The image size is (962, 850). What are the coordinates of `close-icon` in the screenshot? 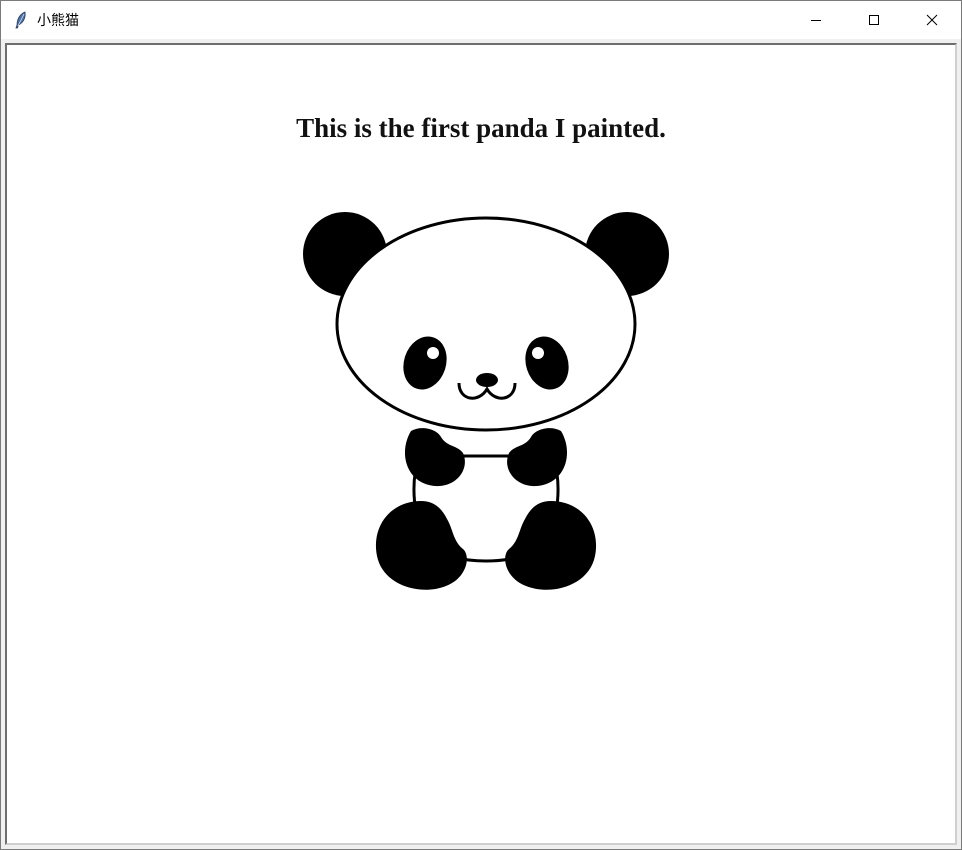 It's located at (932, 20).